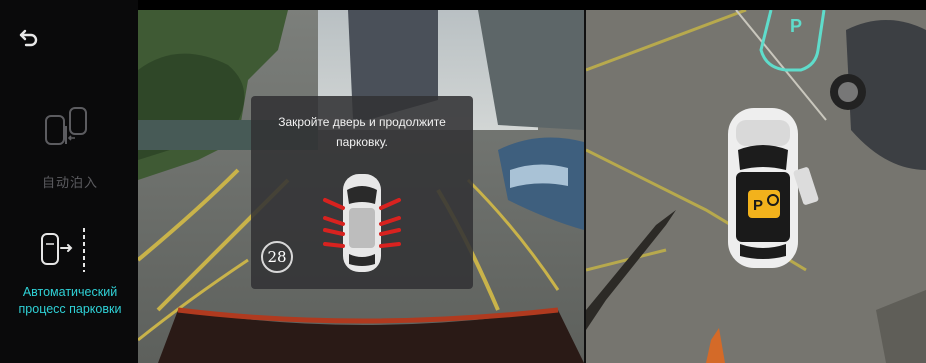 Image resolution: width=926 pixels, height=363 pixels. I want to click on parking-assist-icon: P, so click(764, 204).